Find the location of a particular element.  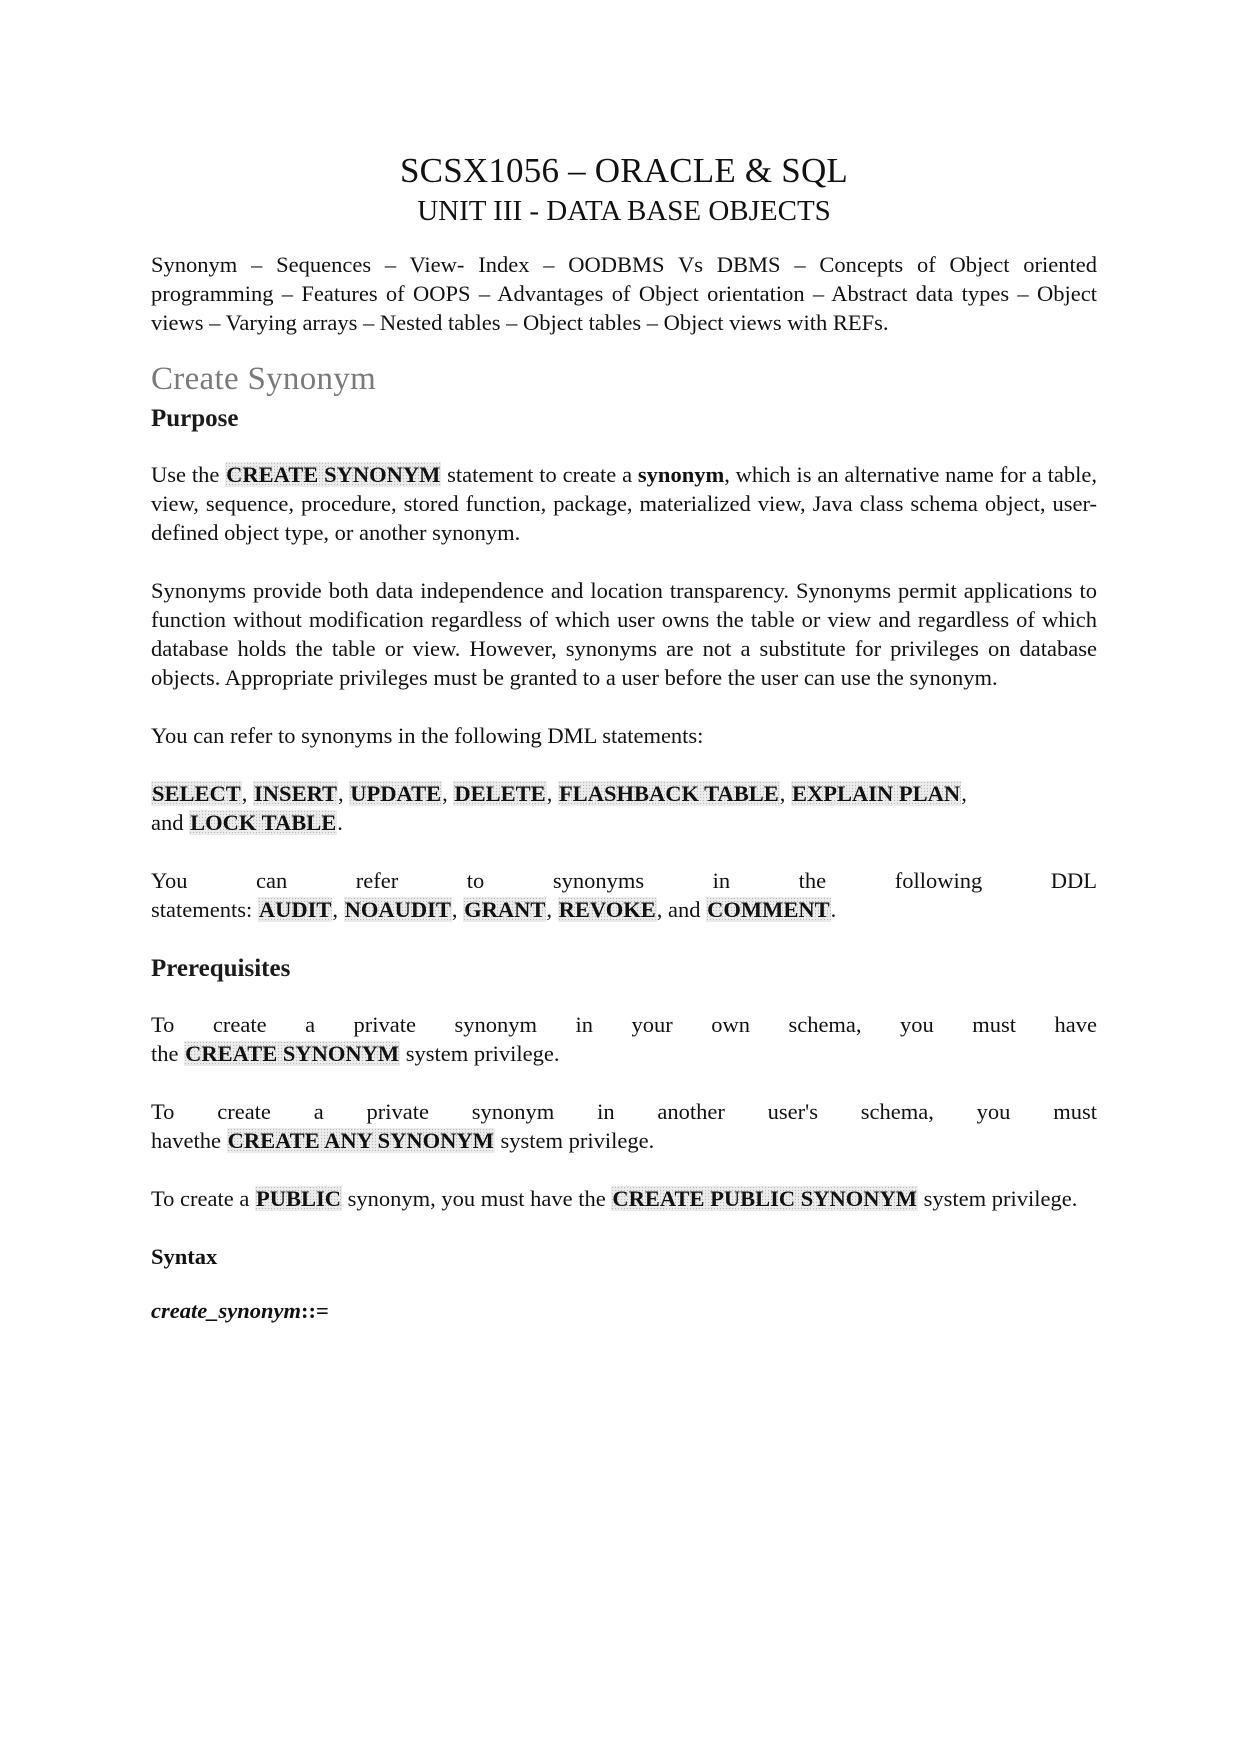

keyword-create-any-synonym: CREATE ANY SYNONYM is located at coordinates (360, 1140).